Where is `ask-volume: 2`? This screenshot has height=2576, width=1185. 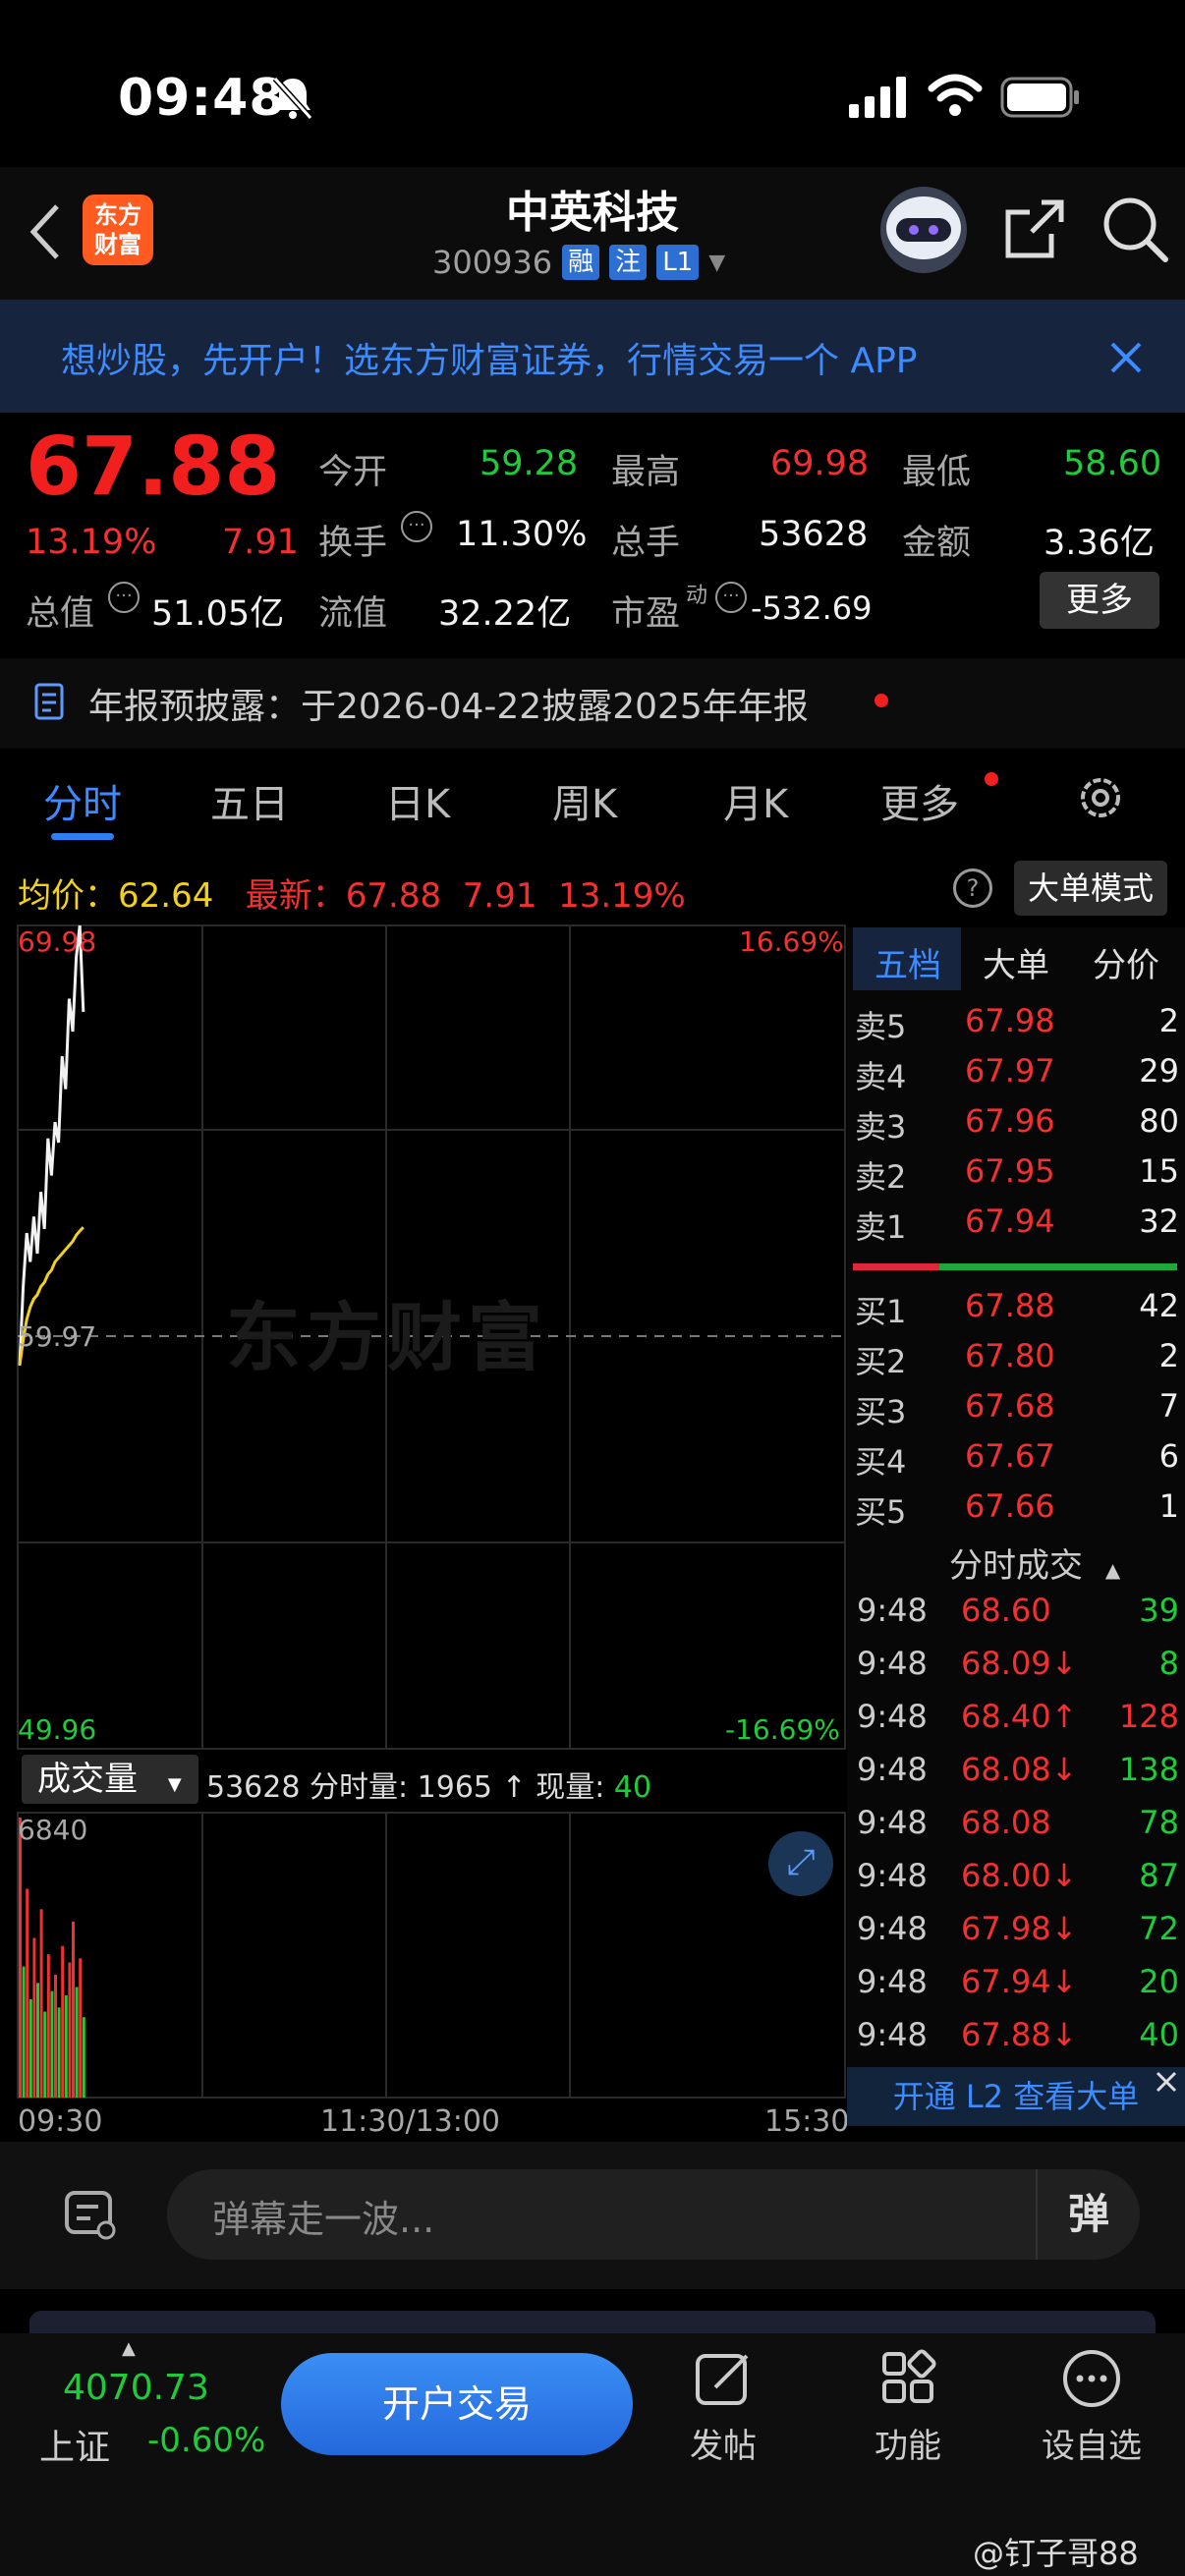 ask-volume: 2 is located at coordinates (1169, 1020).